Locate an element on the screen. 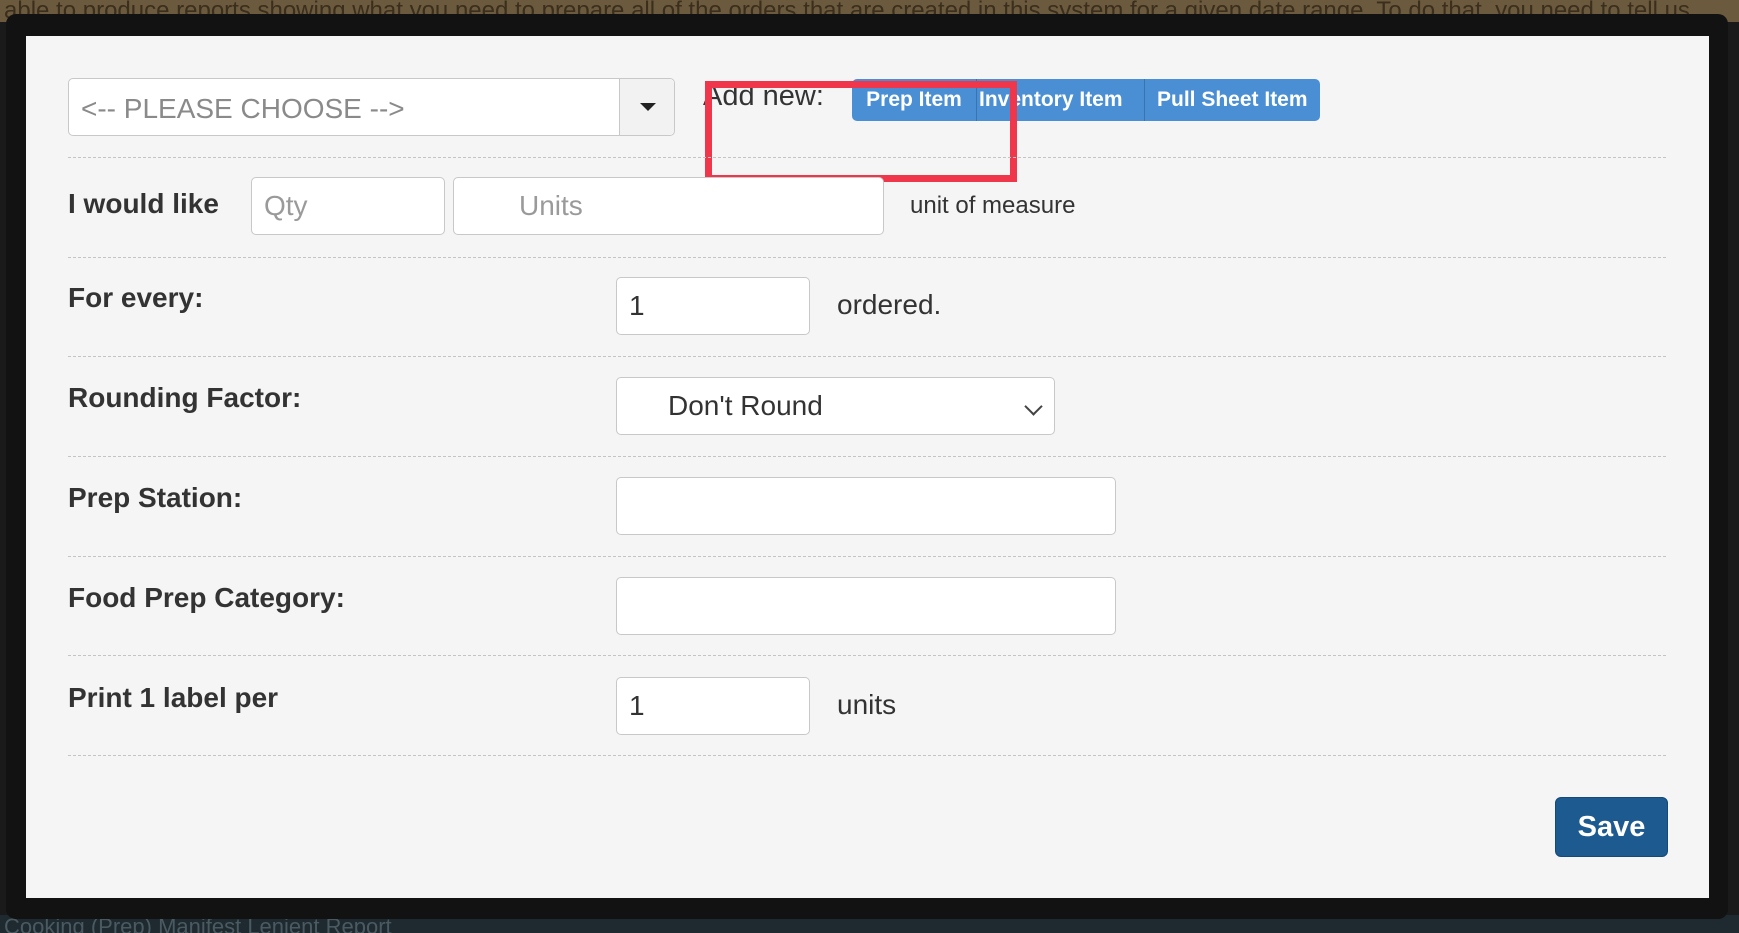  for-every-input: 1 is located at coordinates (713, 306).